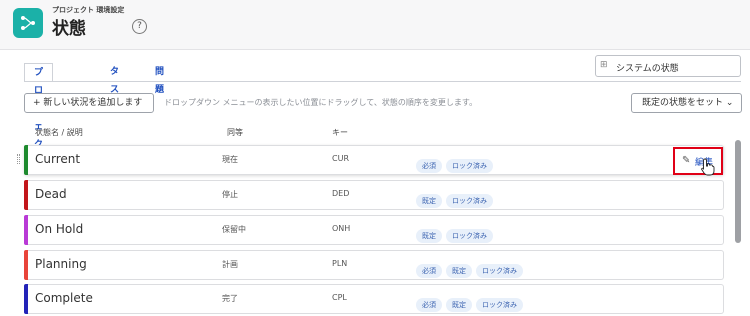 The image size is (750, 316). Describe the element at coordinates (69, 29) in the screenshot. I see `page-title: 状態` at that location.